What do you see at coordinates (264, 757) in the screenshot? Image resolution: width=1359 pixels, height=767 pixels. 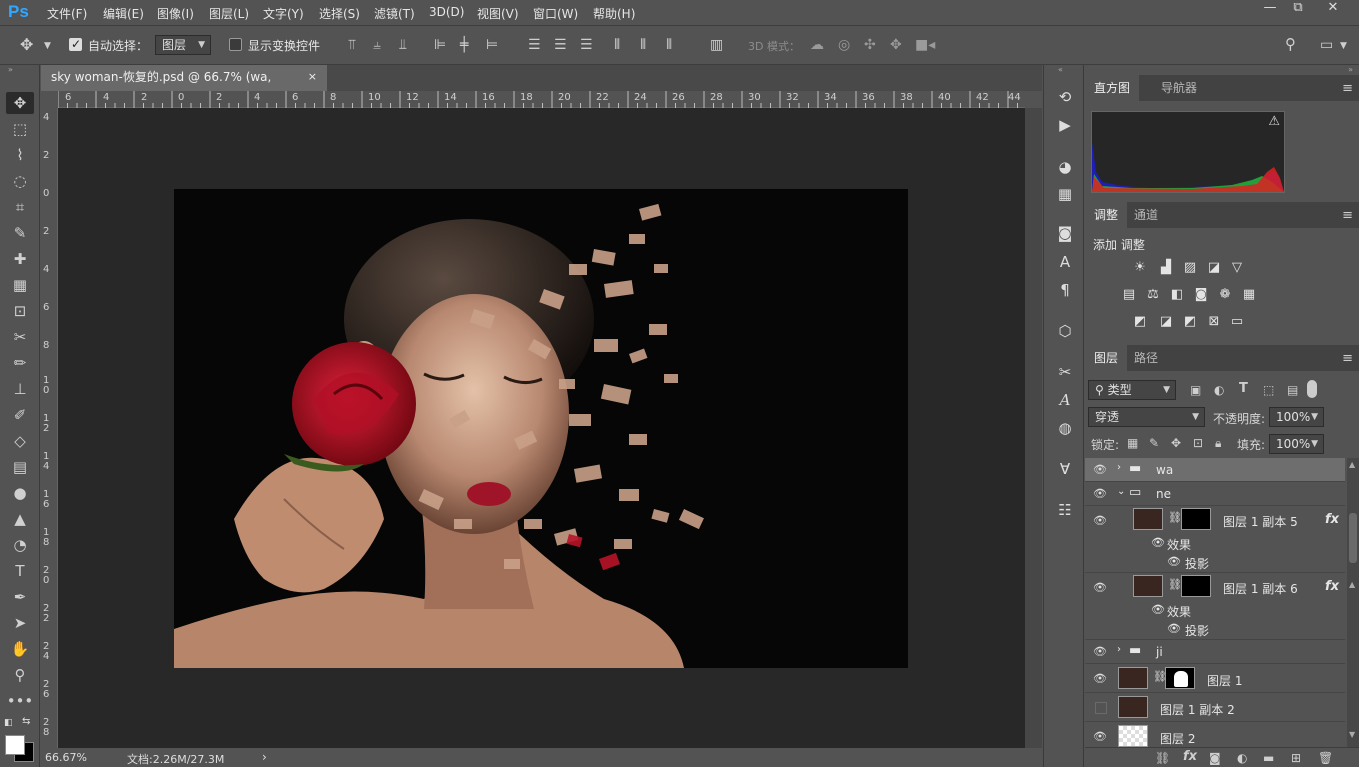 I see `status-menu-arrow: ›` at bounding box center [264, 757].